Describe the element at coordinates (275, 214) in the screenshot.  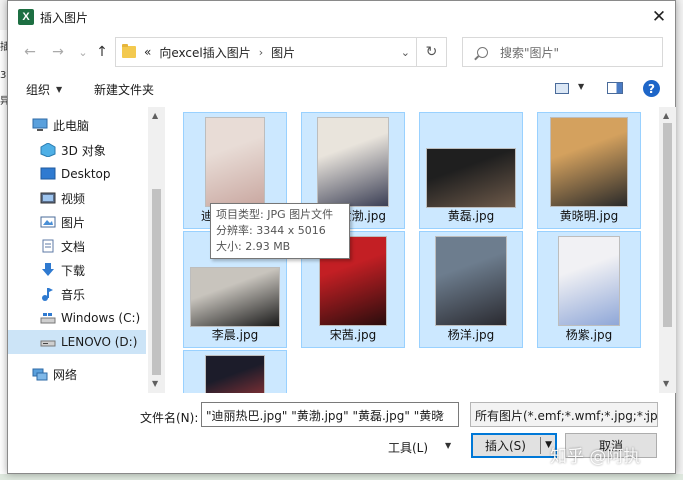
I see `tooltip-item-type: 项目类型: JPG 图片文件` at that location.